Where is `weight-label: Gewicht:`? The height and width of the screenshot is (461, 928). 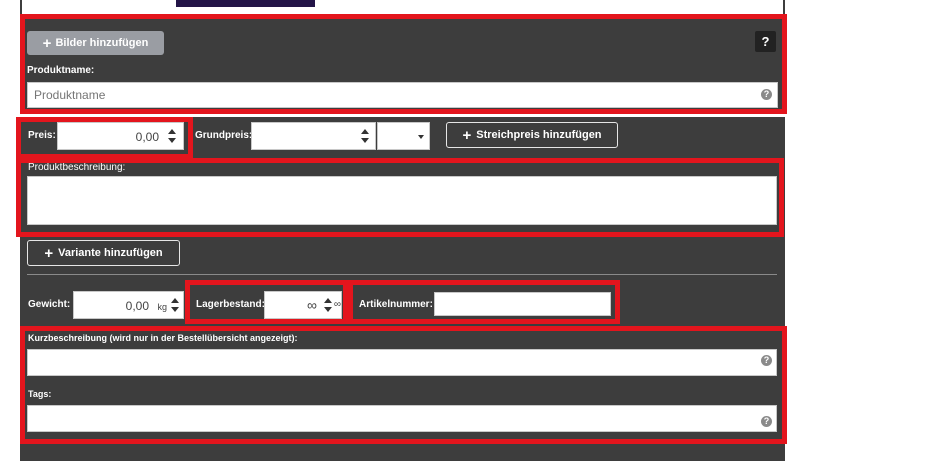 weight-label: Gewicht: is located at coordinates (49, 304).